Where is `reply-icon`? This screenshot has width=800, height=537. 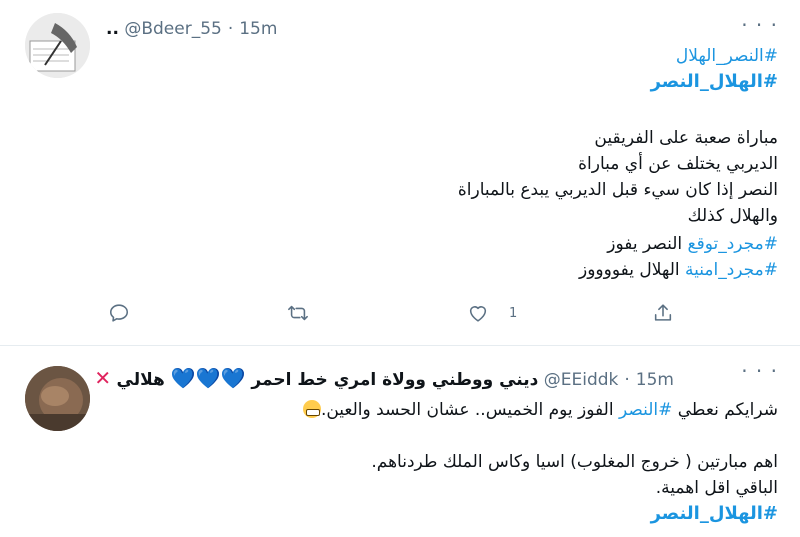 reply-icon is located at coordinates (119, 313).